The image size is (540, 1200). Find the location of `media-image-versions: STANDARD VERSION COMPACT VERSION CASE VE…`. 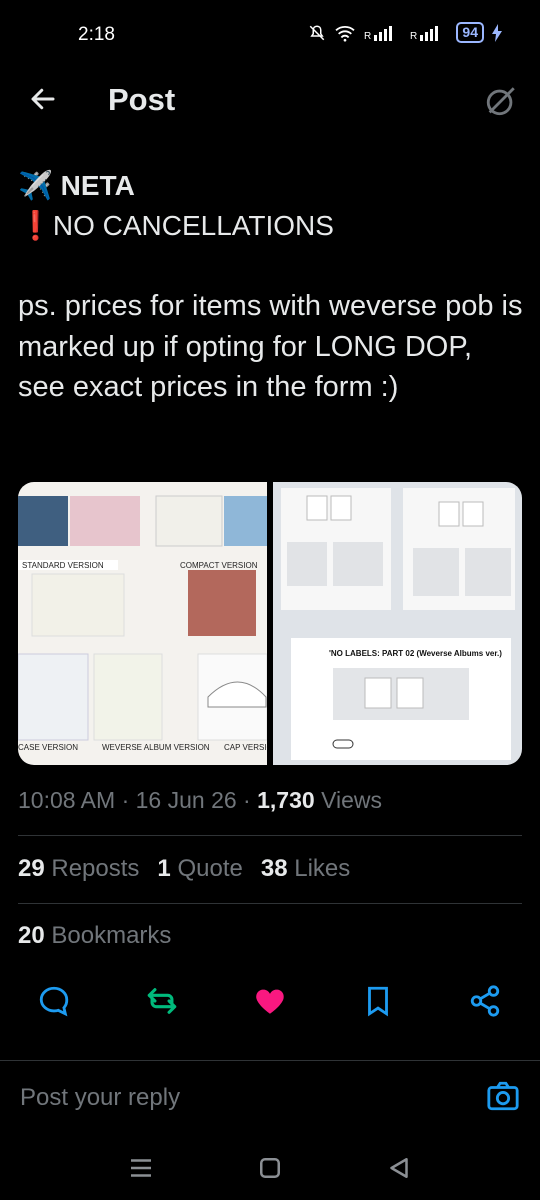

media-image-versions: STANDARD VERSION COMPACT VERSION CASE VE… is located at coordinates (148, 623).